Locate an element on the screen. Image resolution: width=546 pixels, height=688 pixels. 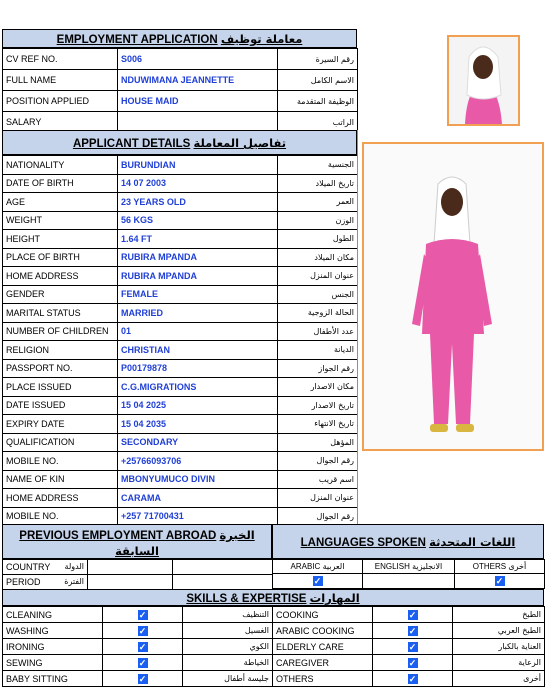
detail-row: HOME ADDRESS CARAMA عنوان المنزل is located at coordinates (180, 498).